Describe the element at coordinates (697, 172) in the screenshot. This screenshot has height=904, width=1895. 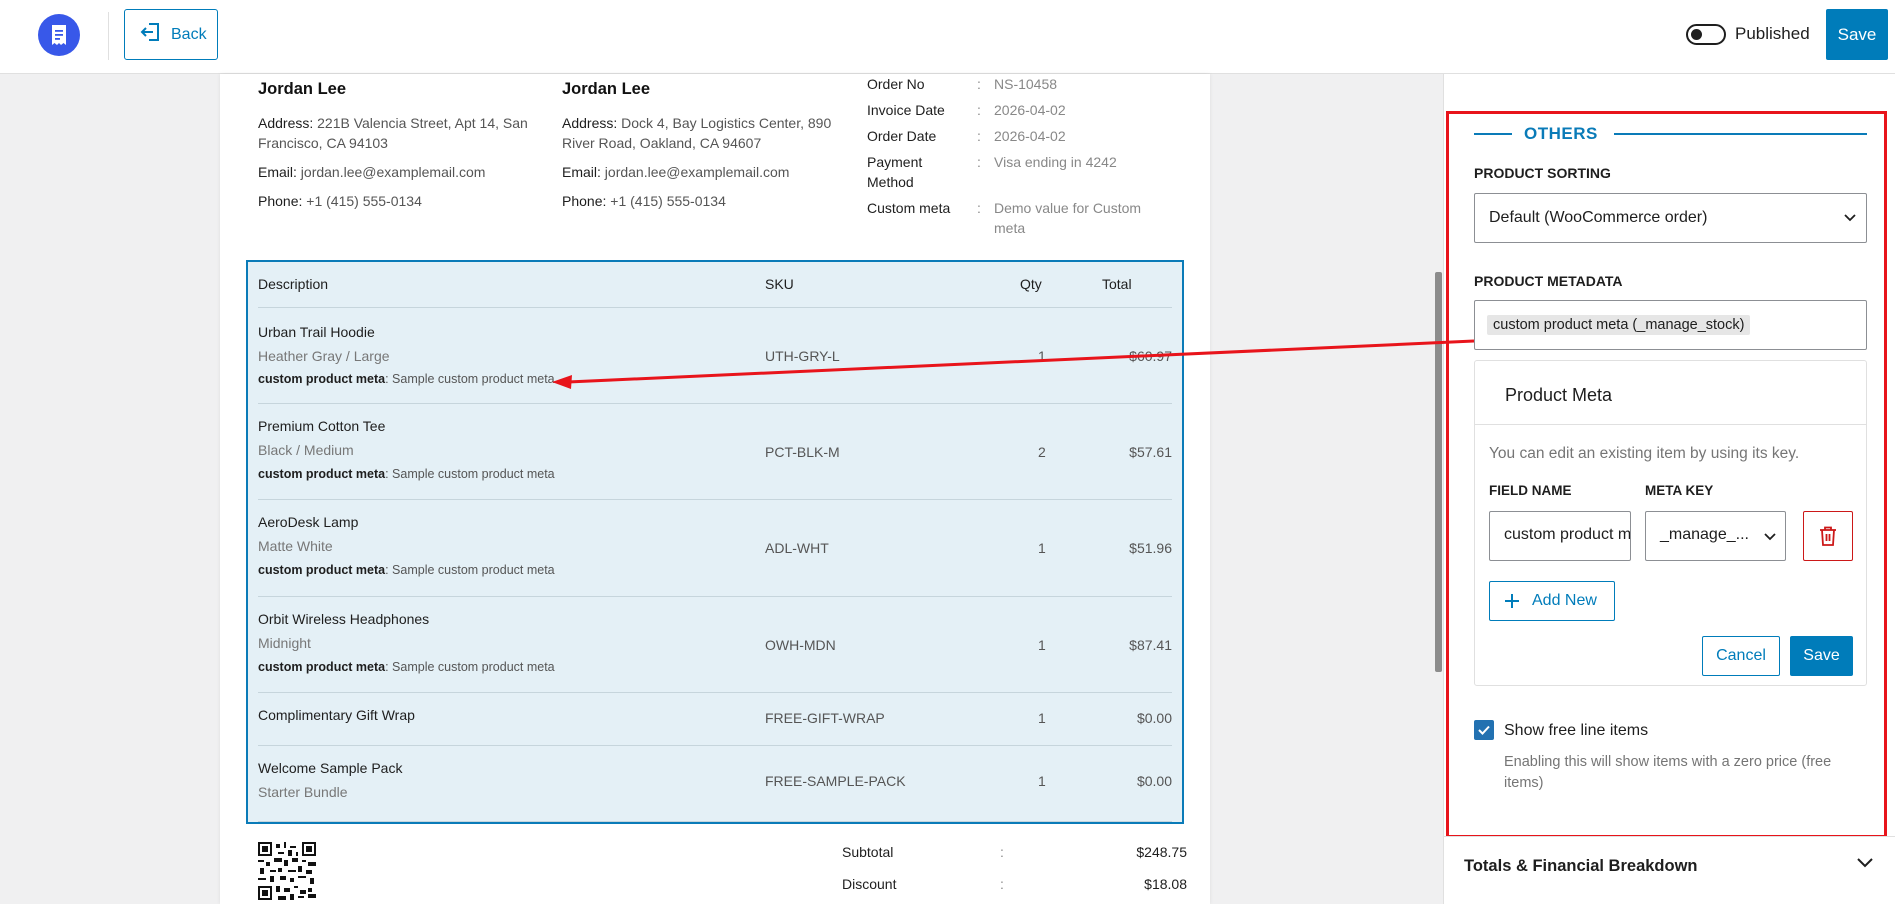
I see `shipping-email-value: jordan.lee@examplemail.com` at that location.